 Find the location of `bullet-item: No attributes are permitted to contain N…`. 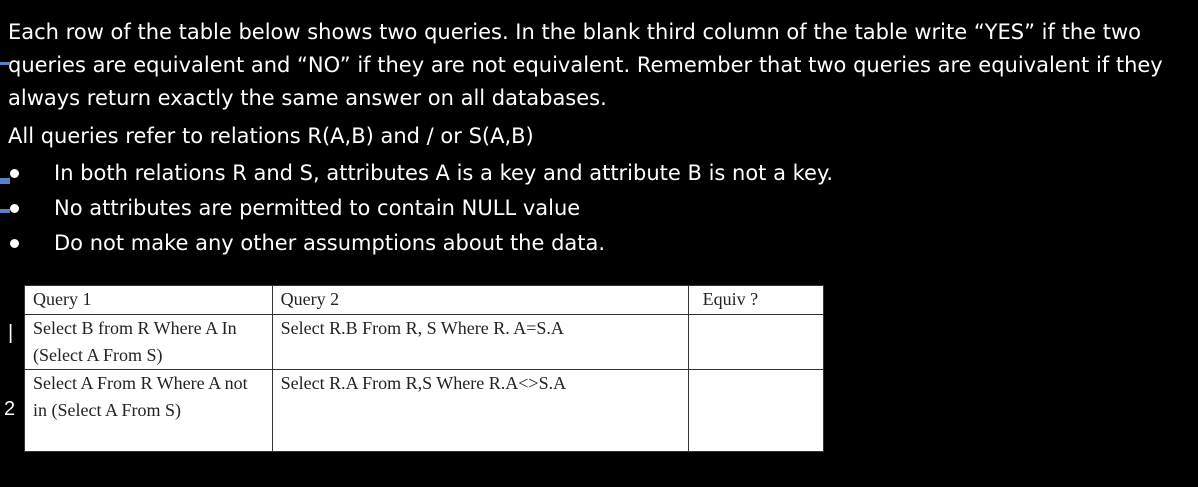

bullet-item: No attributes are permitted to contain N… is located at coordinates (550, 208).